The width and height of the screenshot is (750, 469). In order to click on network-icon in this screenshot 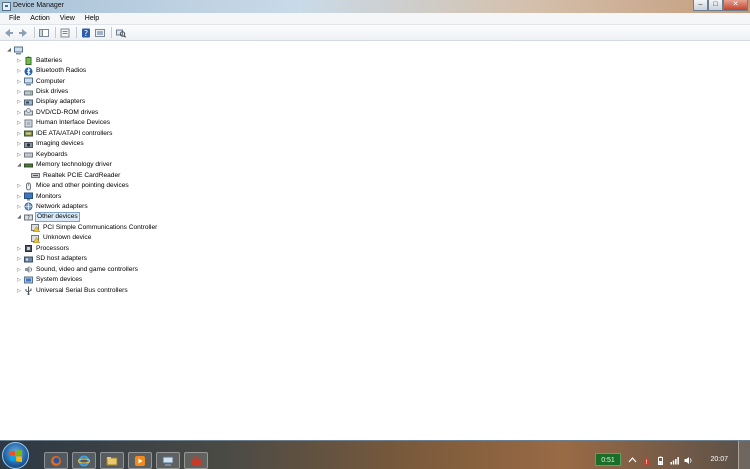, I will do `click(674, 460)`.